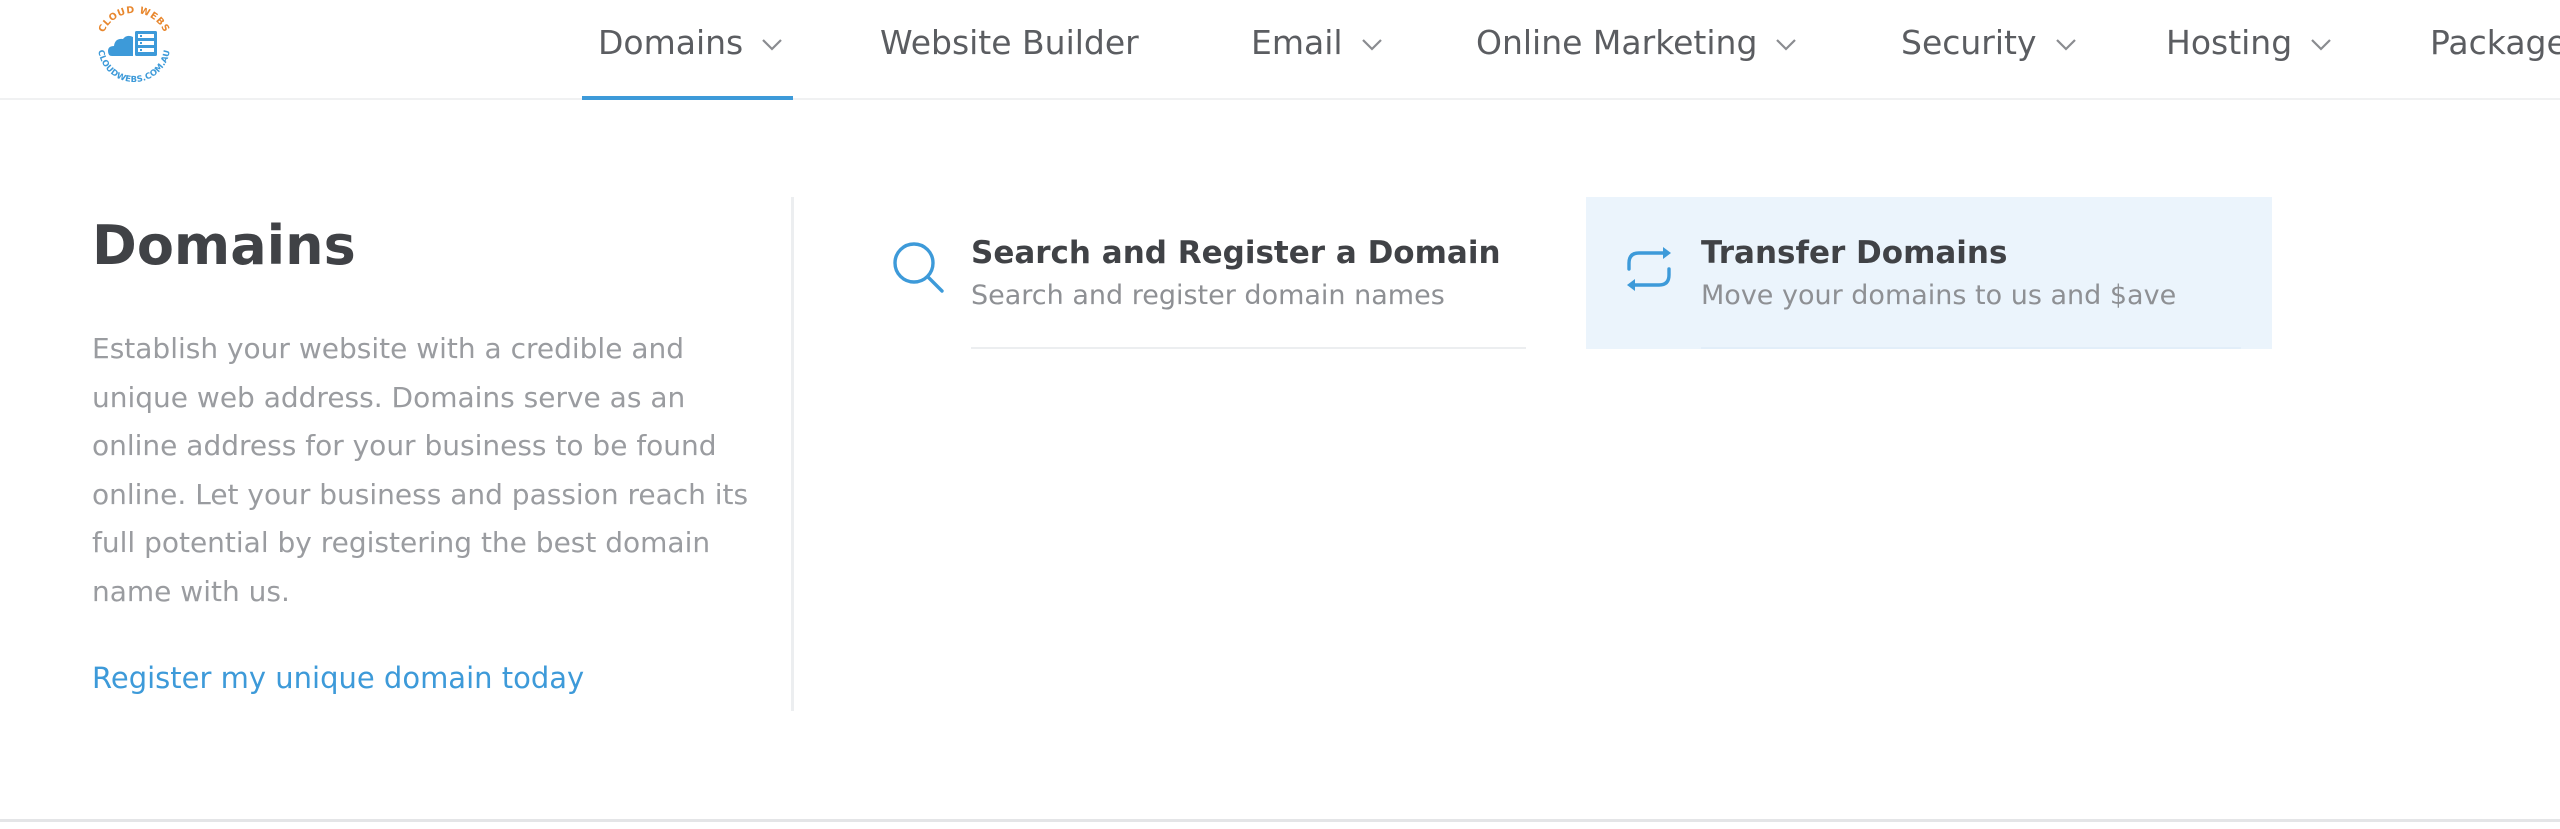  I want to click on mega-menu-title: Domains, so click(224, 245).